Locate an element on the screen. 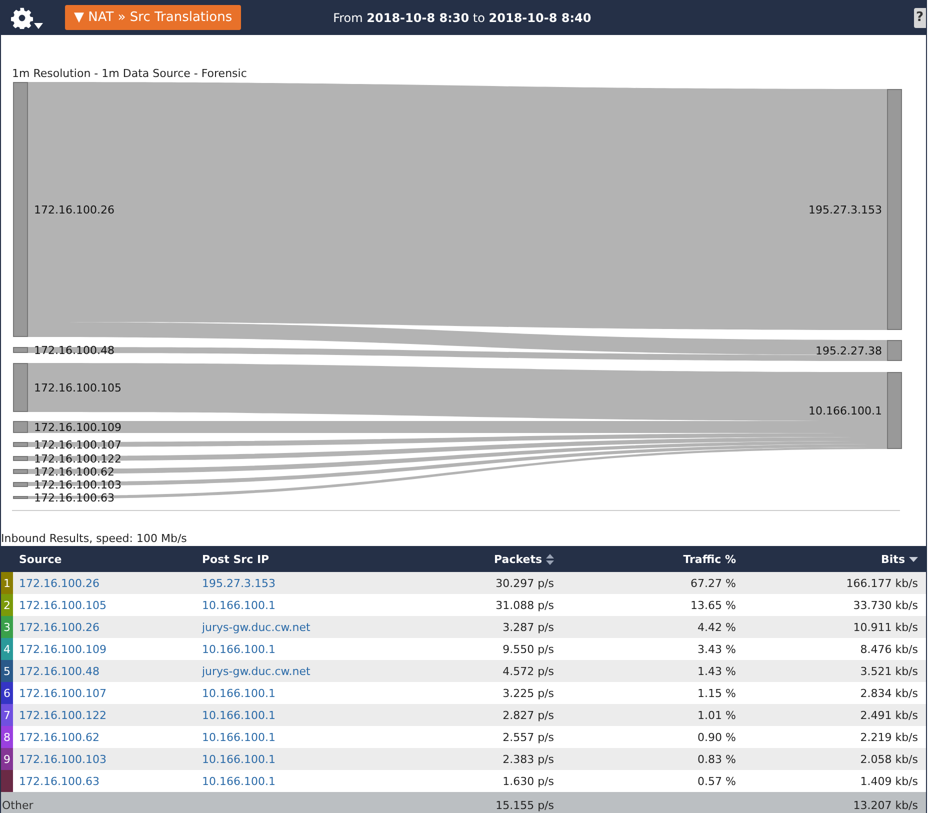 The width and height of the screenshot is (929, 813). table-cell-text: 0.57 % is located at coordinates (716, 781).